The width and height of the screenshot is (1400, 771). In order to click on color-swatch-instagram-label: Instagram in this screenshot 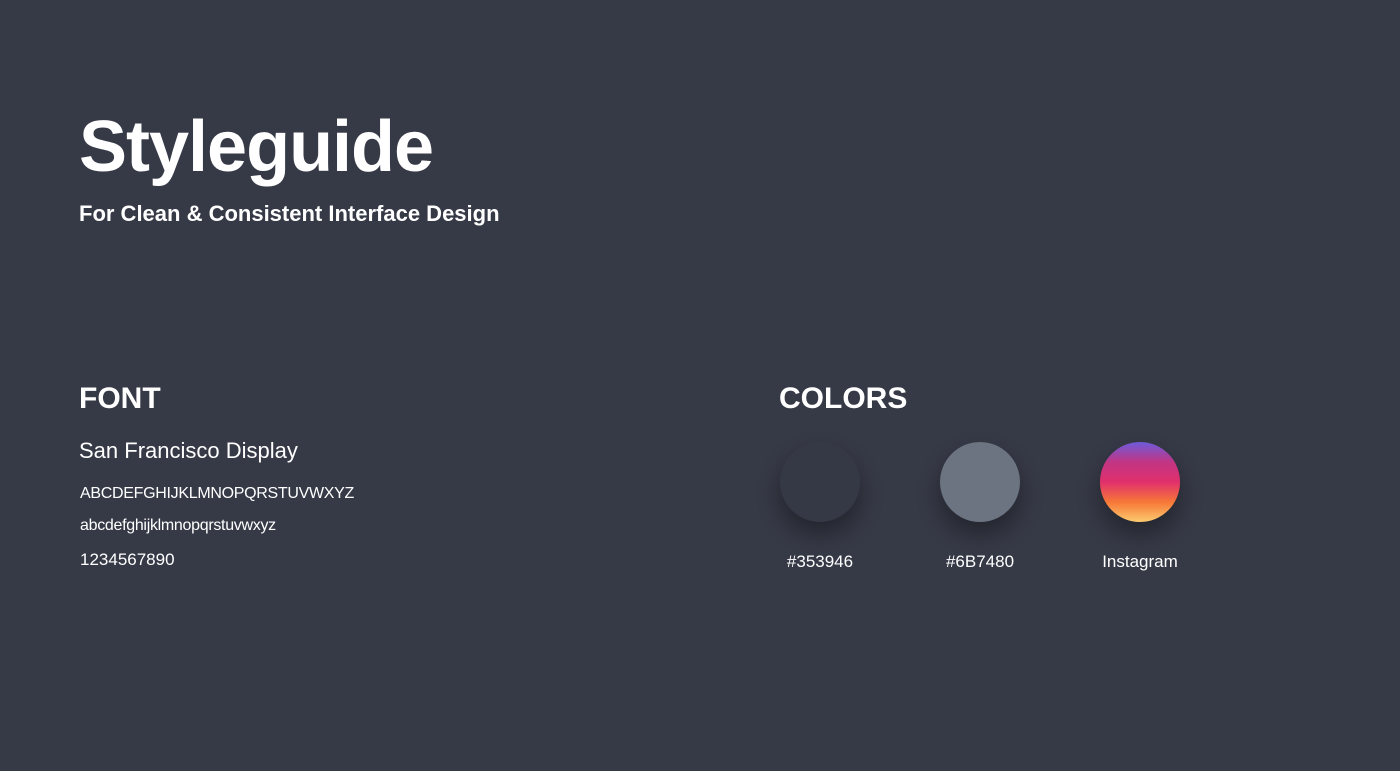, I will do `click(1140, 561)`.